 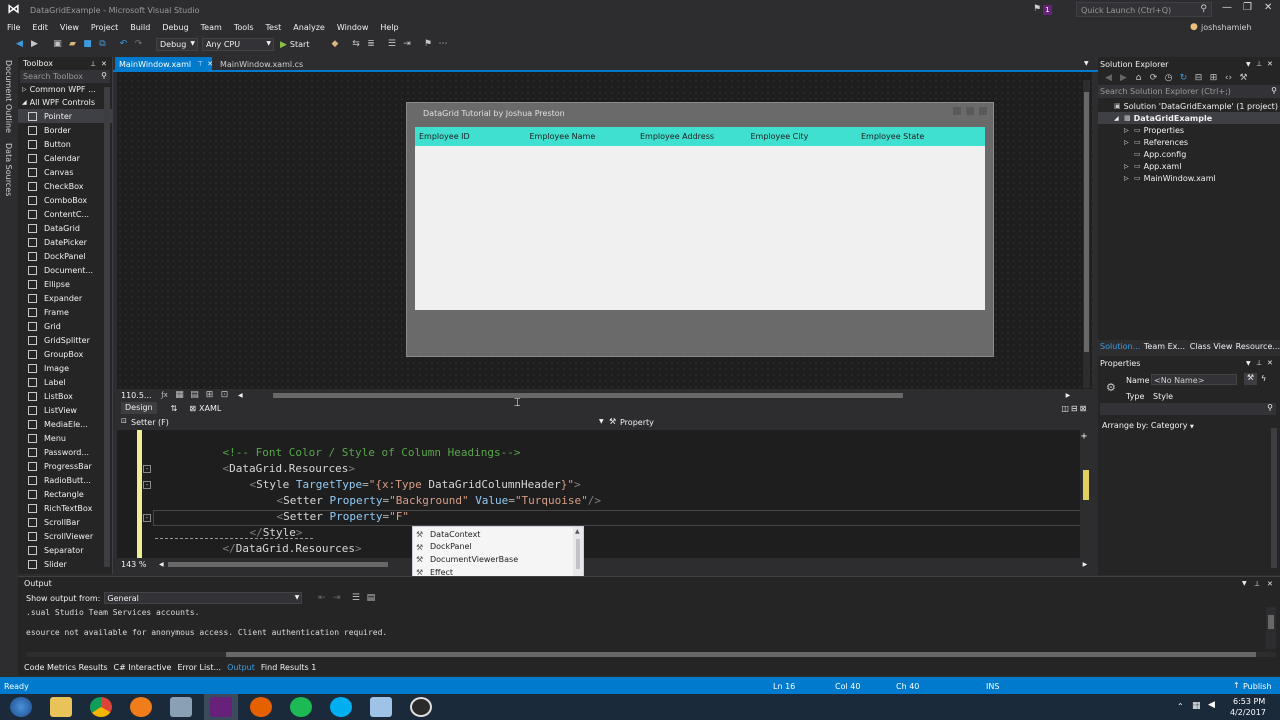 What do you see at coordinates (1250, 379) in the screenshot?
I see `wrench-icon: ⚒` at bounding box center [1250, 379].